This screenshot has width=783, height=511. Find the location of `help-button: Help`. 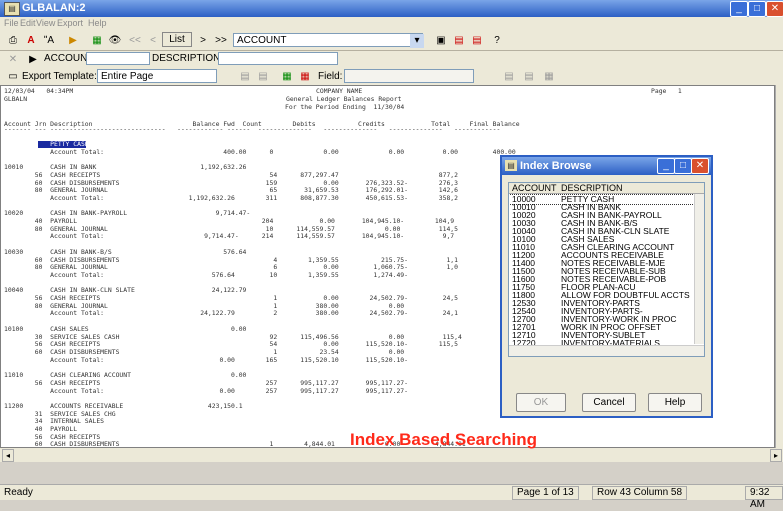

help-button: Help is located at coordinates (675, 402).